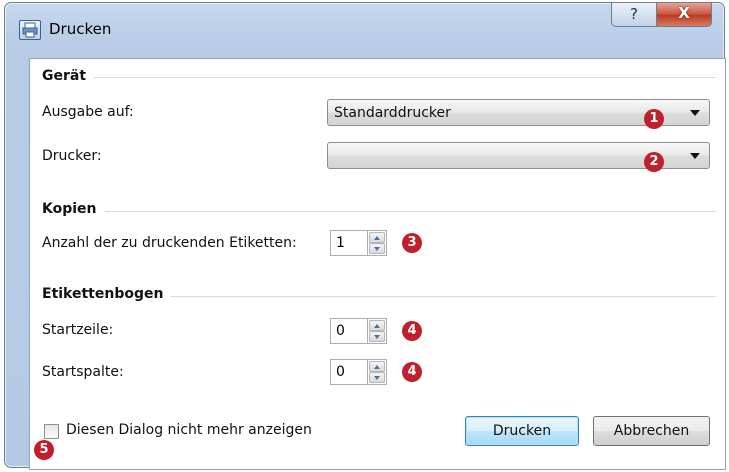 The width and height of the screenshot is (729, 472). I want to click on startspalte-spinner, so click(377, 372).